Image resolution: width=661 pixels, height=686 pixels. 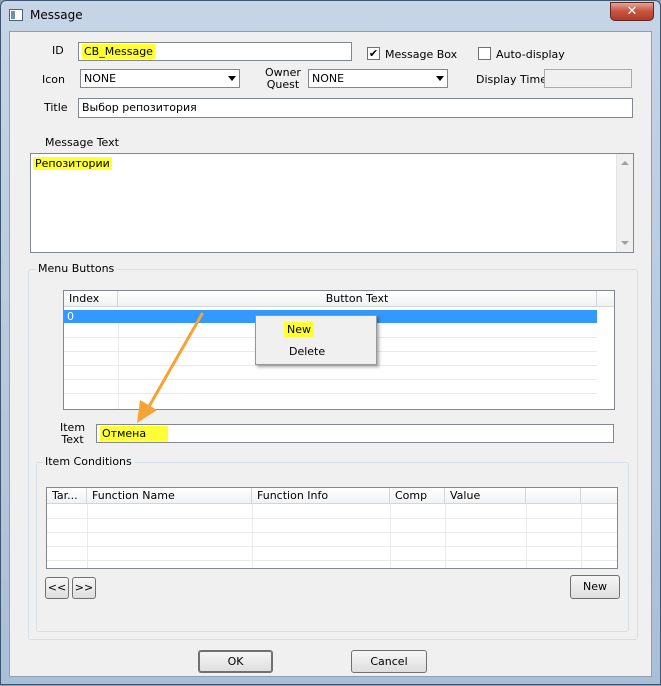 I want to click on annotation-arrow, so click(x=170, y=367).